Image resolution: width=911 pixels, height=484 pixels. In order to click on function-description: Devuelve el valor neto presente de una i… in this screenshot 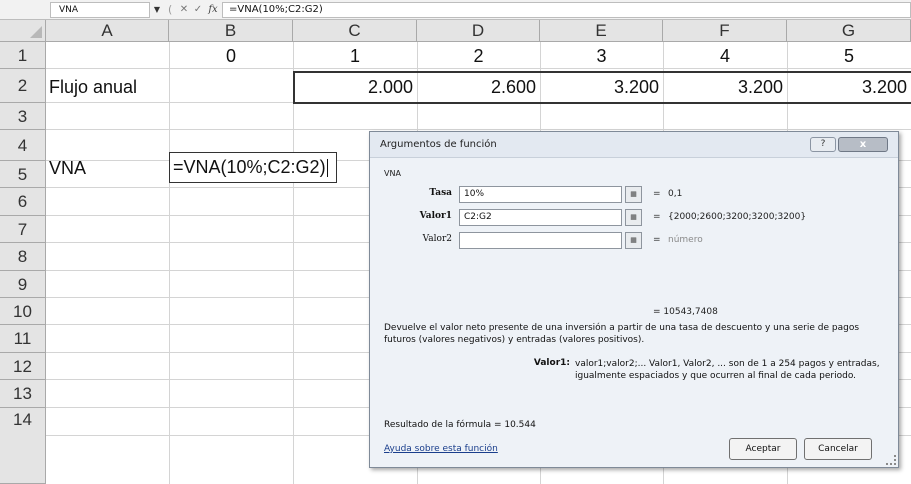, I will do `click(622, 334)`.